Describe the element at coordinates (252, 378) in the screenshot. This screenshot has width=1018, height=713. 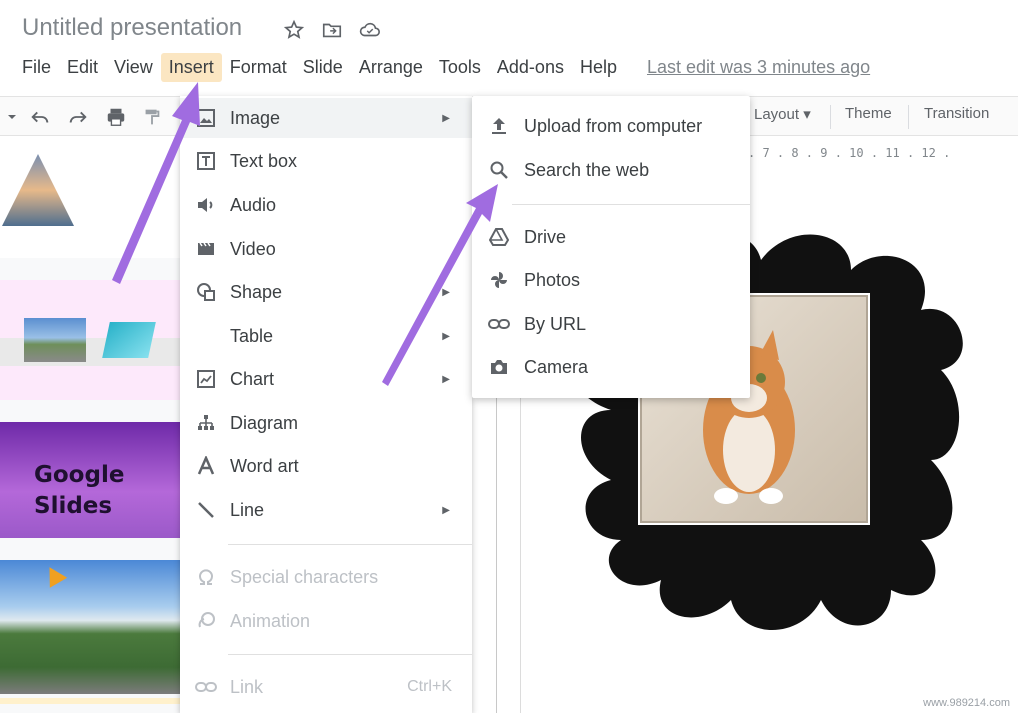
I see `menu-item-label: Chart` at that location.